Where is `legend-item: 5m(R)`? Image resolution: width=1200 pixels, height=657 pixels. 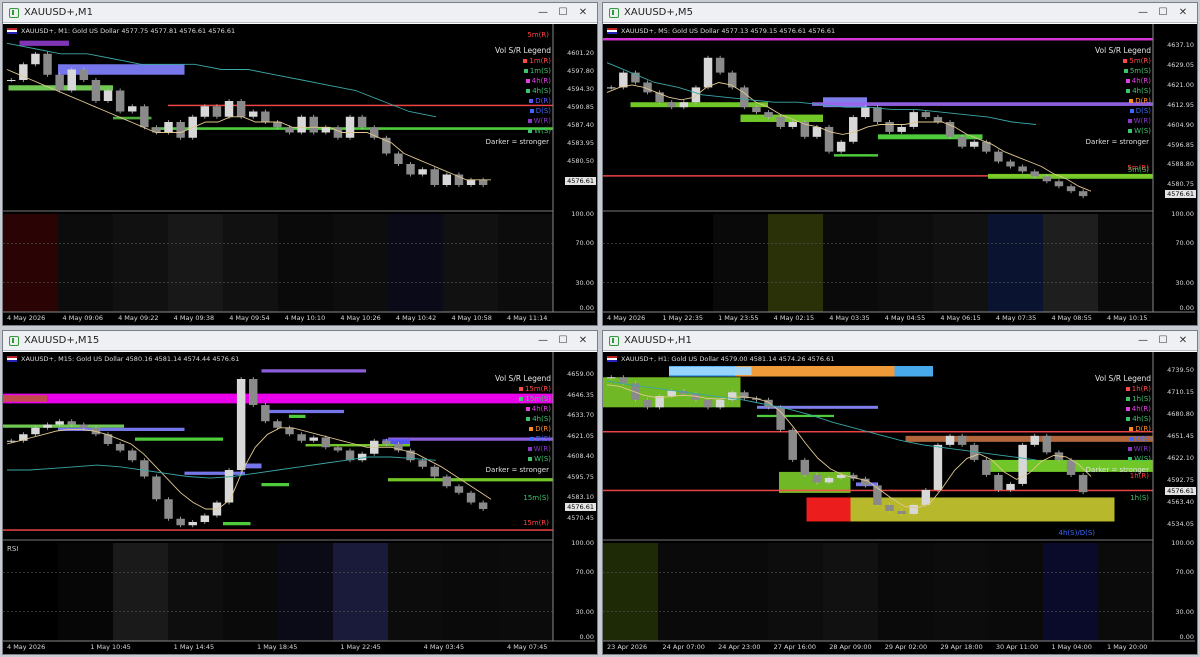
legend-item: 5m(R) is located at coordinates (1123, 61).